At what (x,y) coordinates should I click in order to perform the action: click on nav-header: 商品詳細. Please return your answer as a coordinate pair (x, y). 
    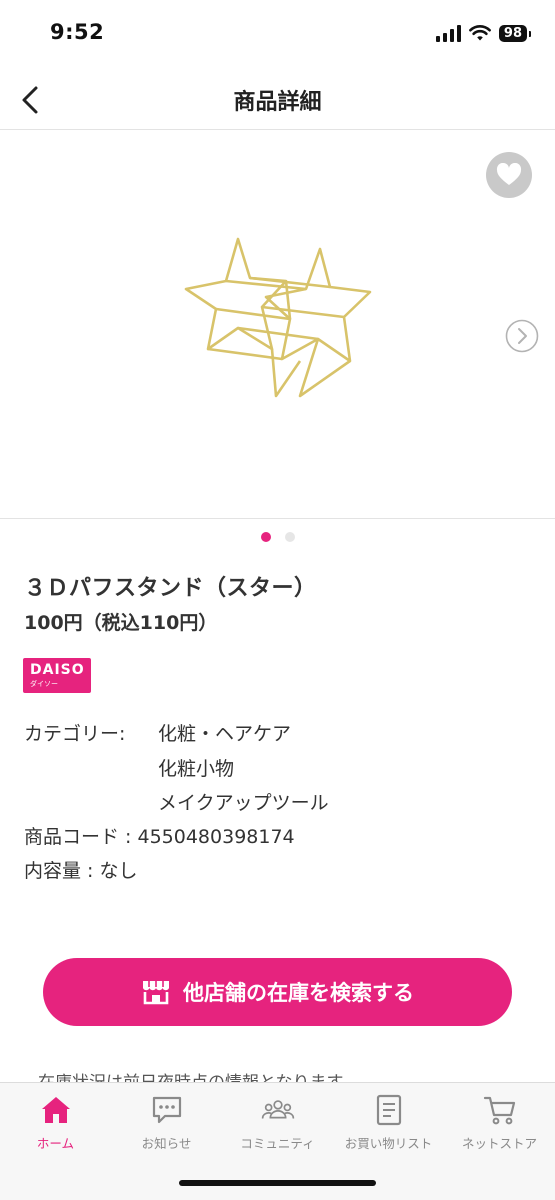
    Looking at the image, I should click on (277, 100).